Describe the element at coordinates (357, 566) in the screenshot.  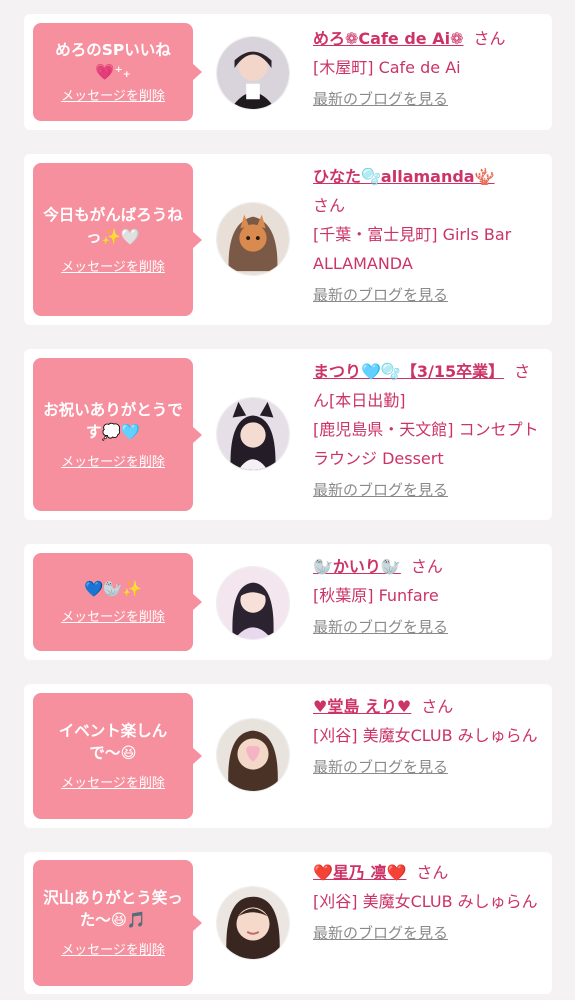
I see `cast-name-link: 🦭かいり🦭` at that location.